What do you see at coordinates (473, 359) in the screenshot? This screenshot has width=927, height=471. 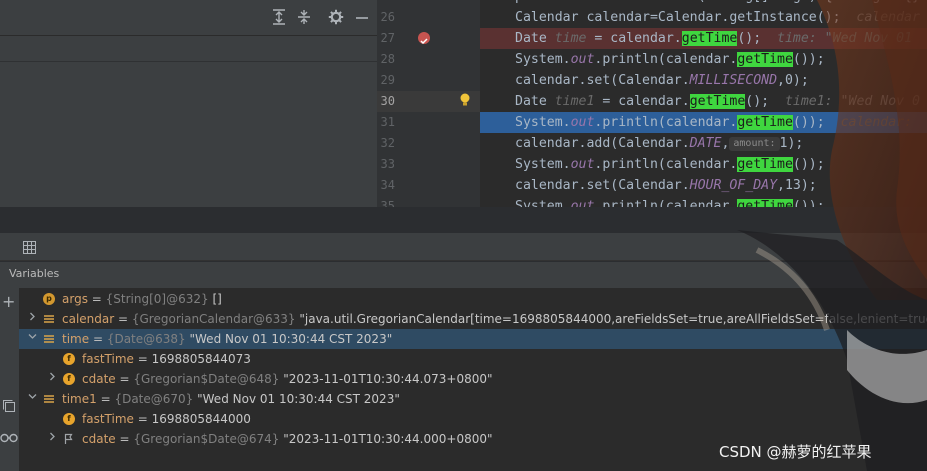 I see `variable-row: f fastTime = 1698805844073` at bounding box center [473, 359].